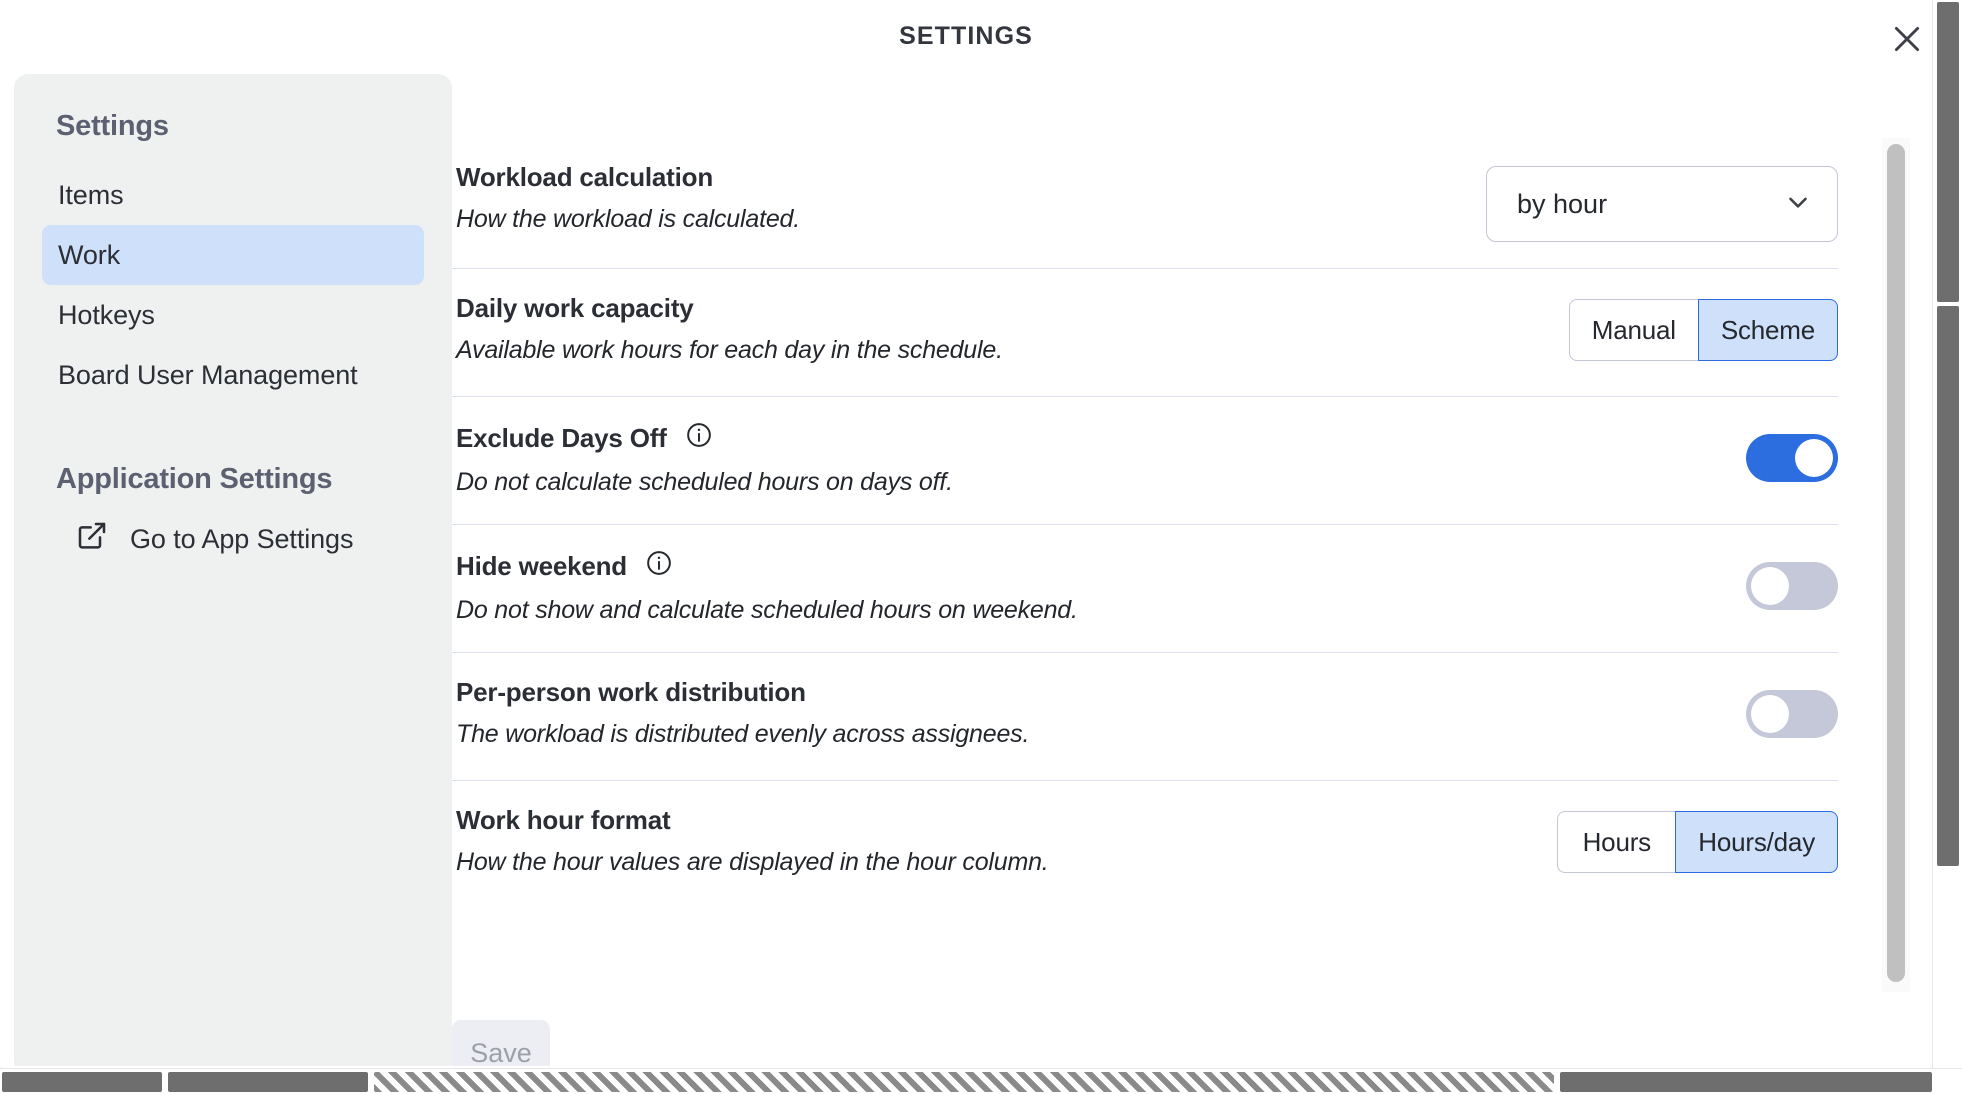  I want to click on setting-label: Per-person work distribution, so click(742, 692).